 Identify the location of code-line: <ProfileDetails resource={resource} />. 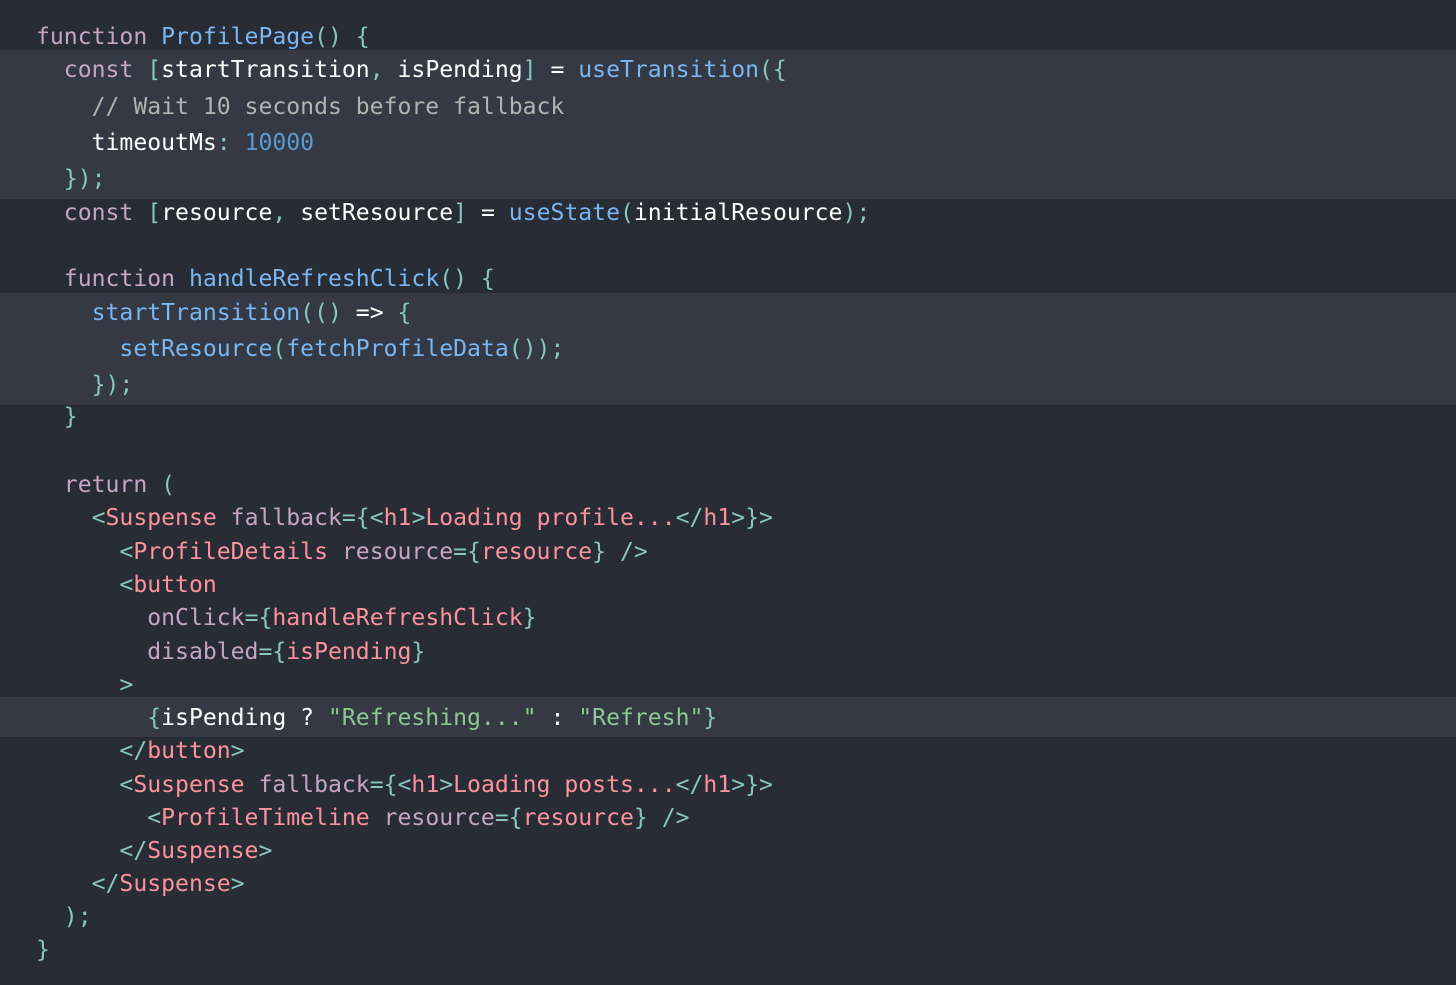
(728, 552).